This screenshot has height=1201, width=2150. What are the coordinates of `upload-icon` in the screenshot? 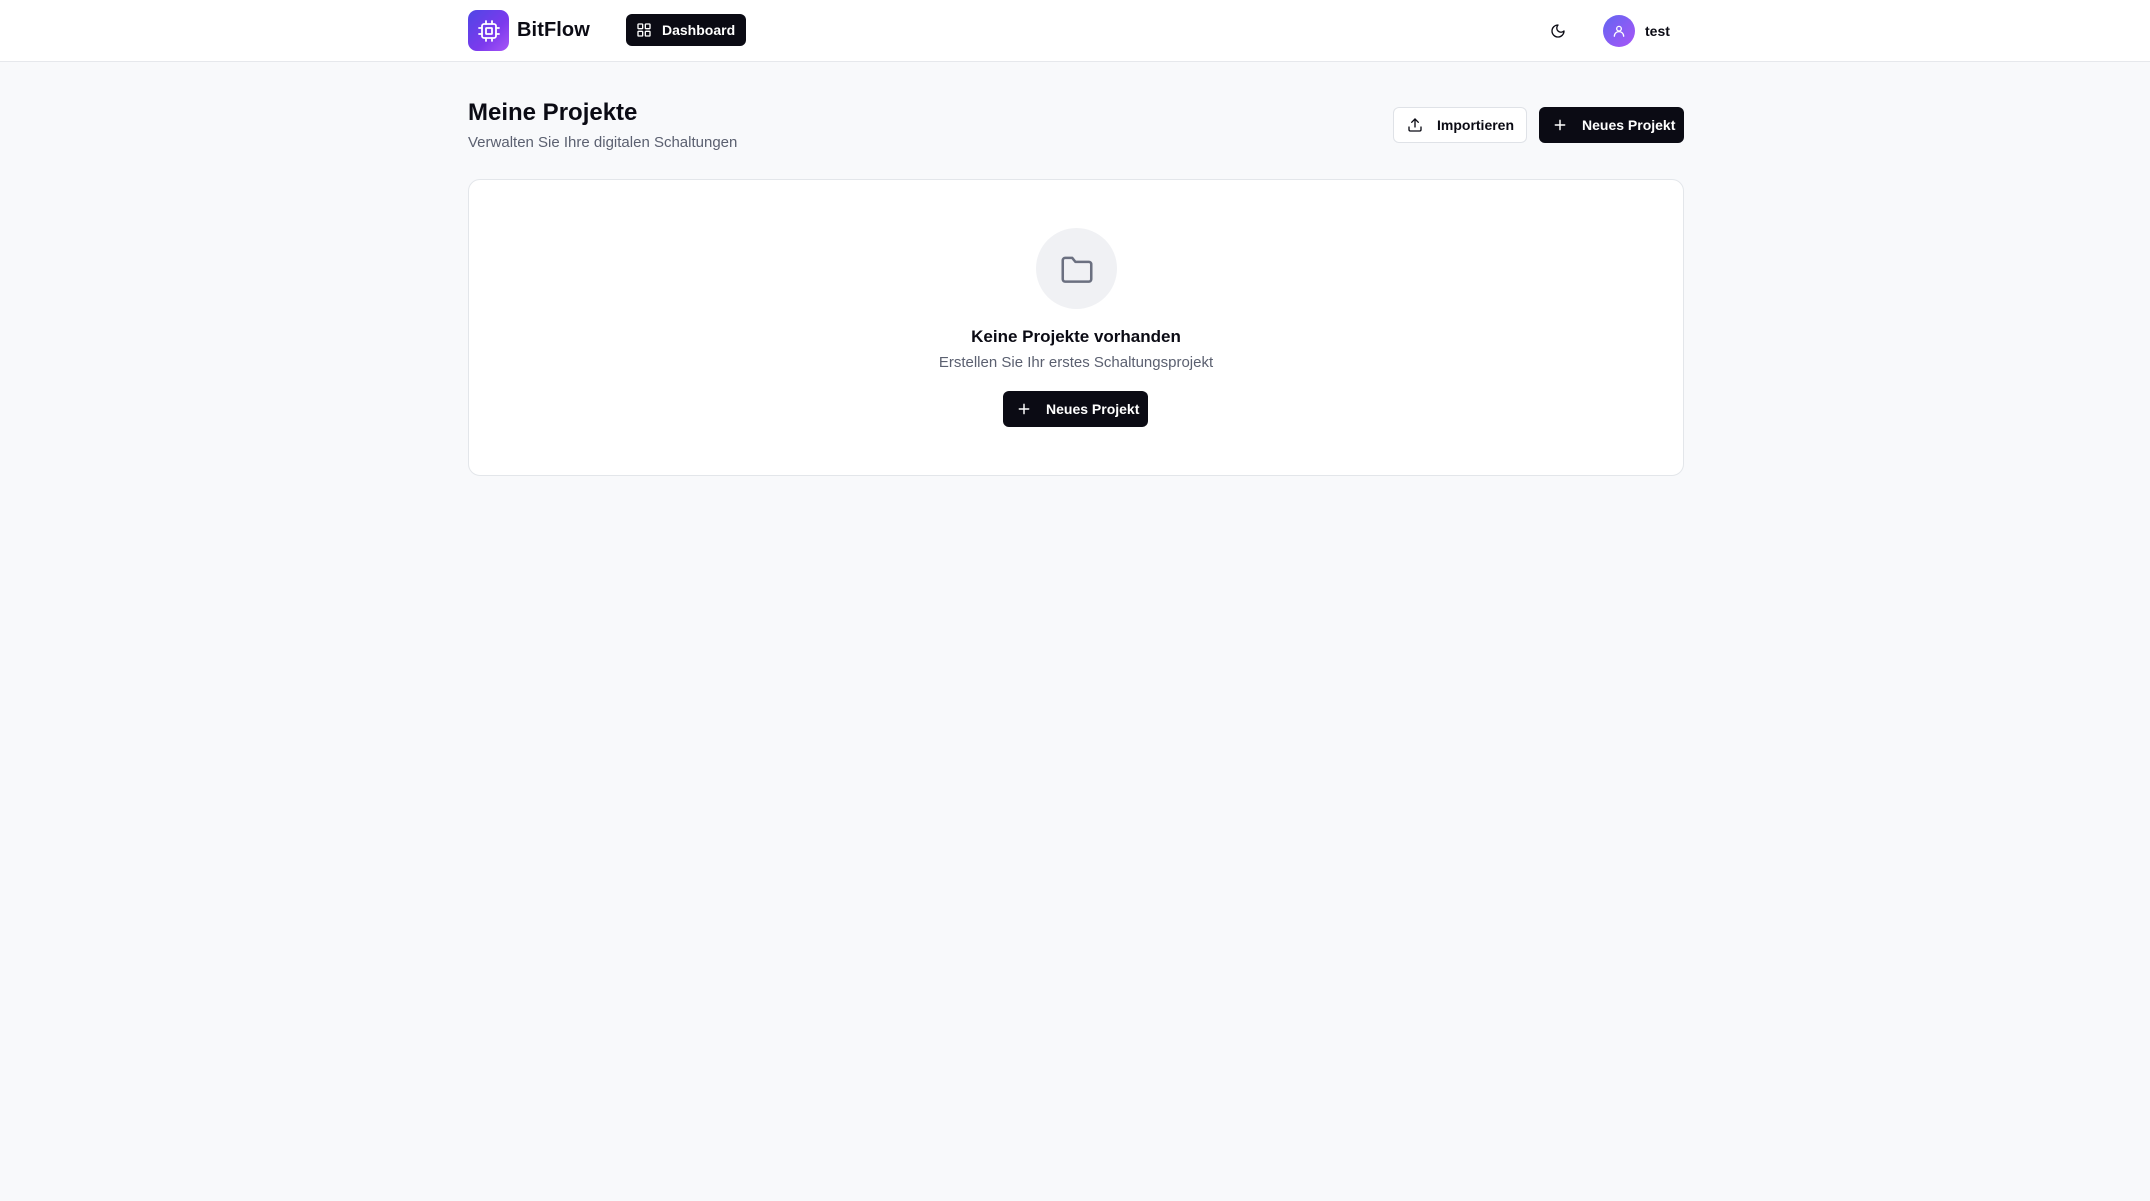 It's located at (1415, 125).